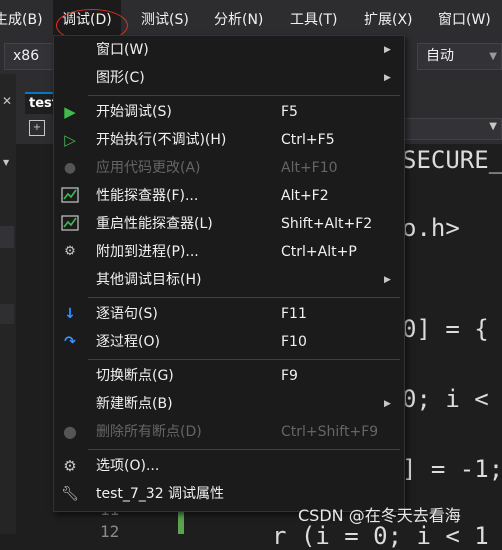 This screenshot has height=550, width=502. I want to click on menu-window: 窗口(W), so click(464, 20).